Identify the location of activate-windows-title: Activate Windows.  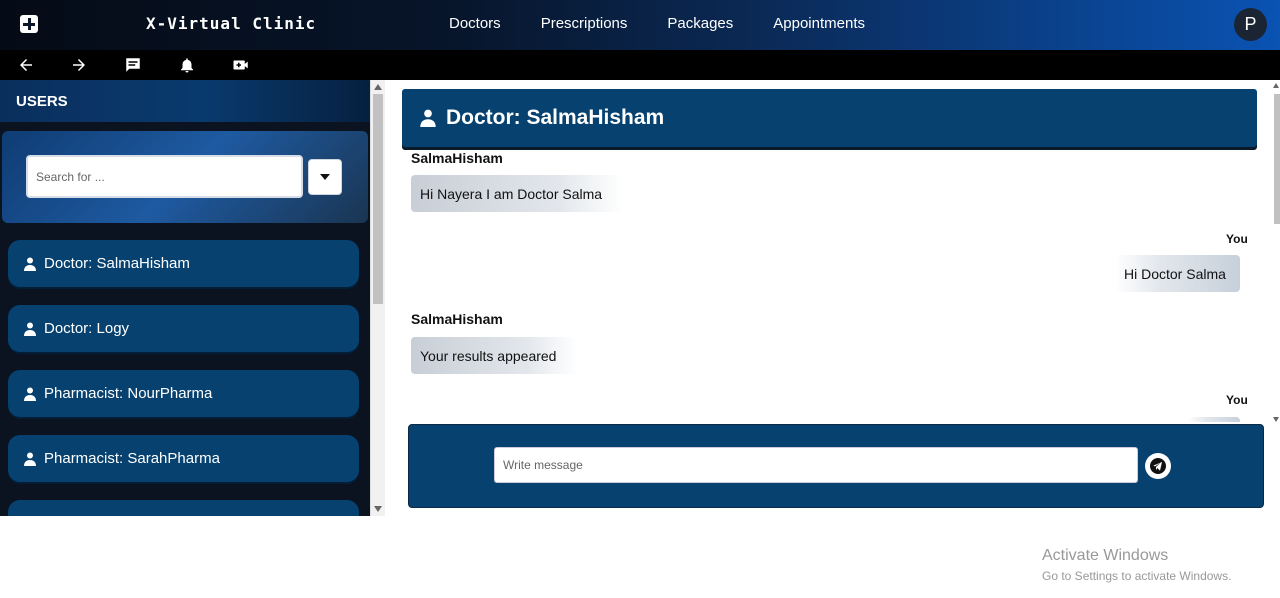
(1105, 555).